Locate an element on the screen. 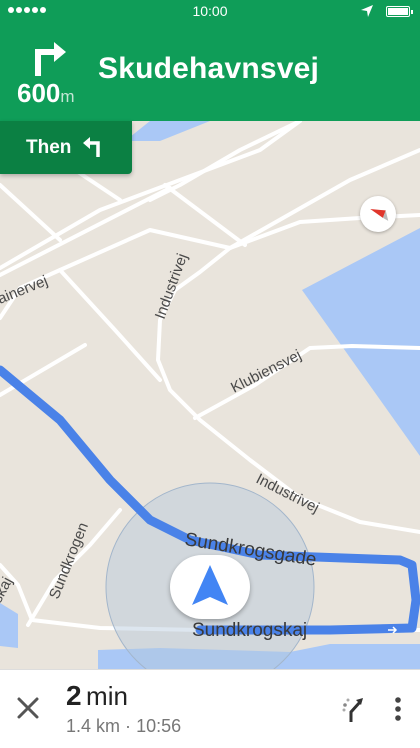 The image size is (420, 748). current-location-marker is located at coordinates (210, 587).